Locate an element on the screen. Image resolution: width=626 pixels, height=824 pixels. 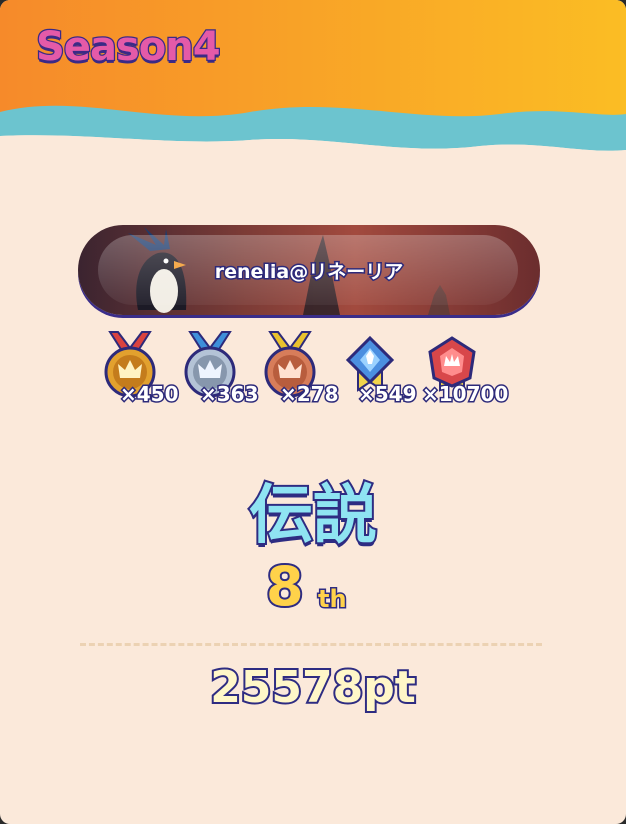
rank-suffix: th is located at coordinates (333, 599).